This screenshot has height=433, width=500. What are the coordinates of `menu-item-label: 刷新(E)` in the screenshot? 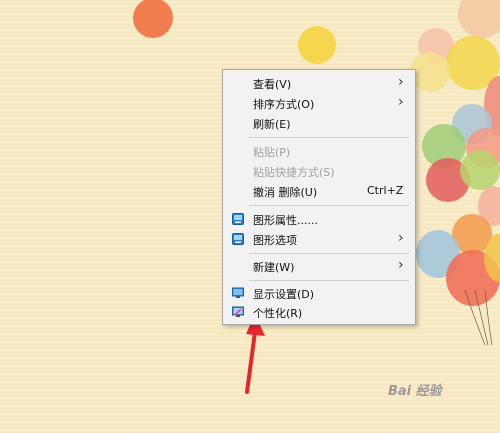 It's located at (272, 124).